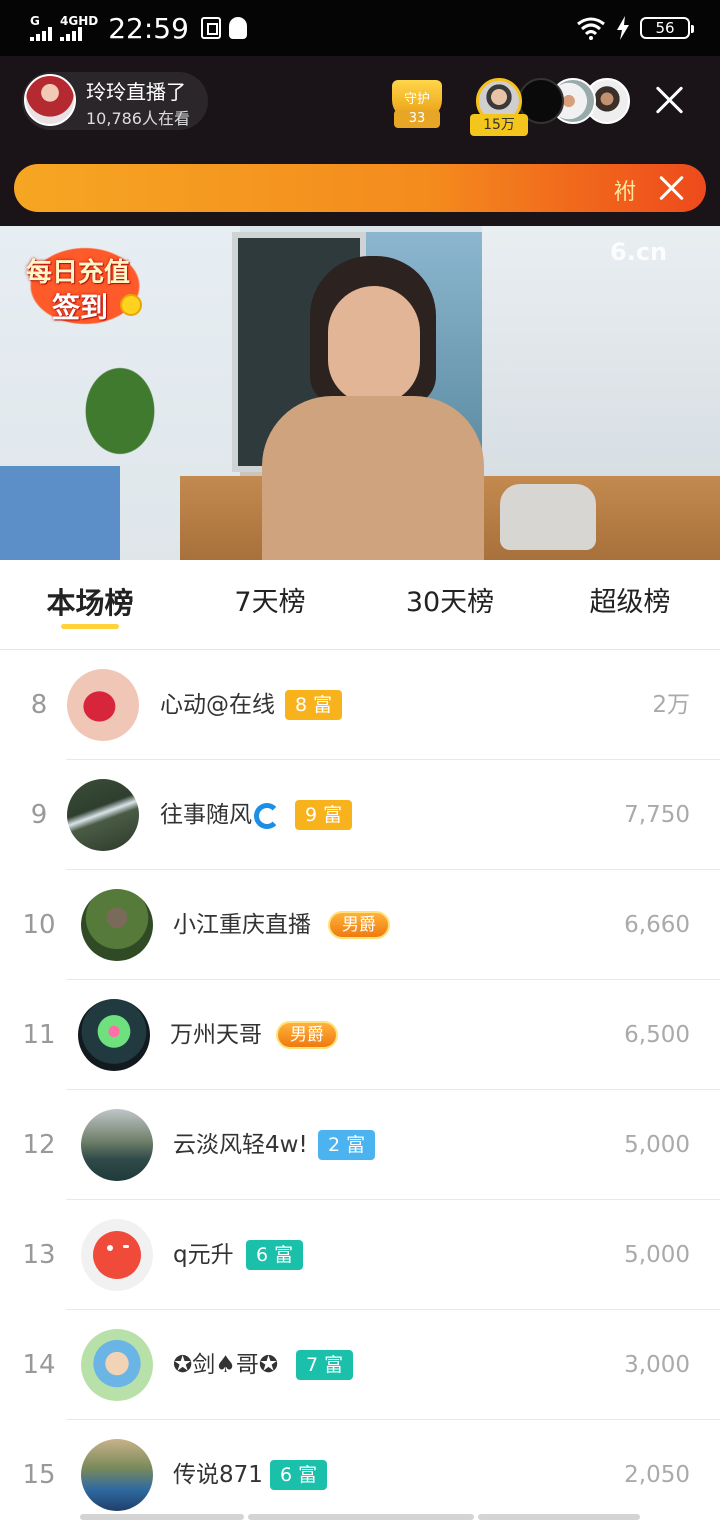 Image resolution: width=720 pixels, height=1520 pixels. What do you see at coordinates (499, 125) in the screenshot?
I see `top-viewer-badge: 15万` at bounding box center [499, 125].